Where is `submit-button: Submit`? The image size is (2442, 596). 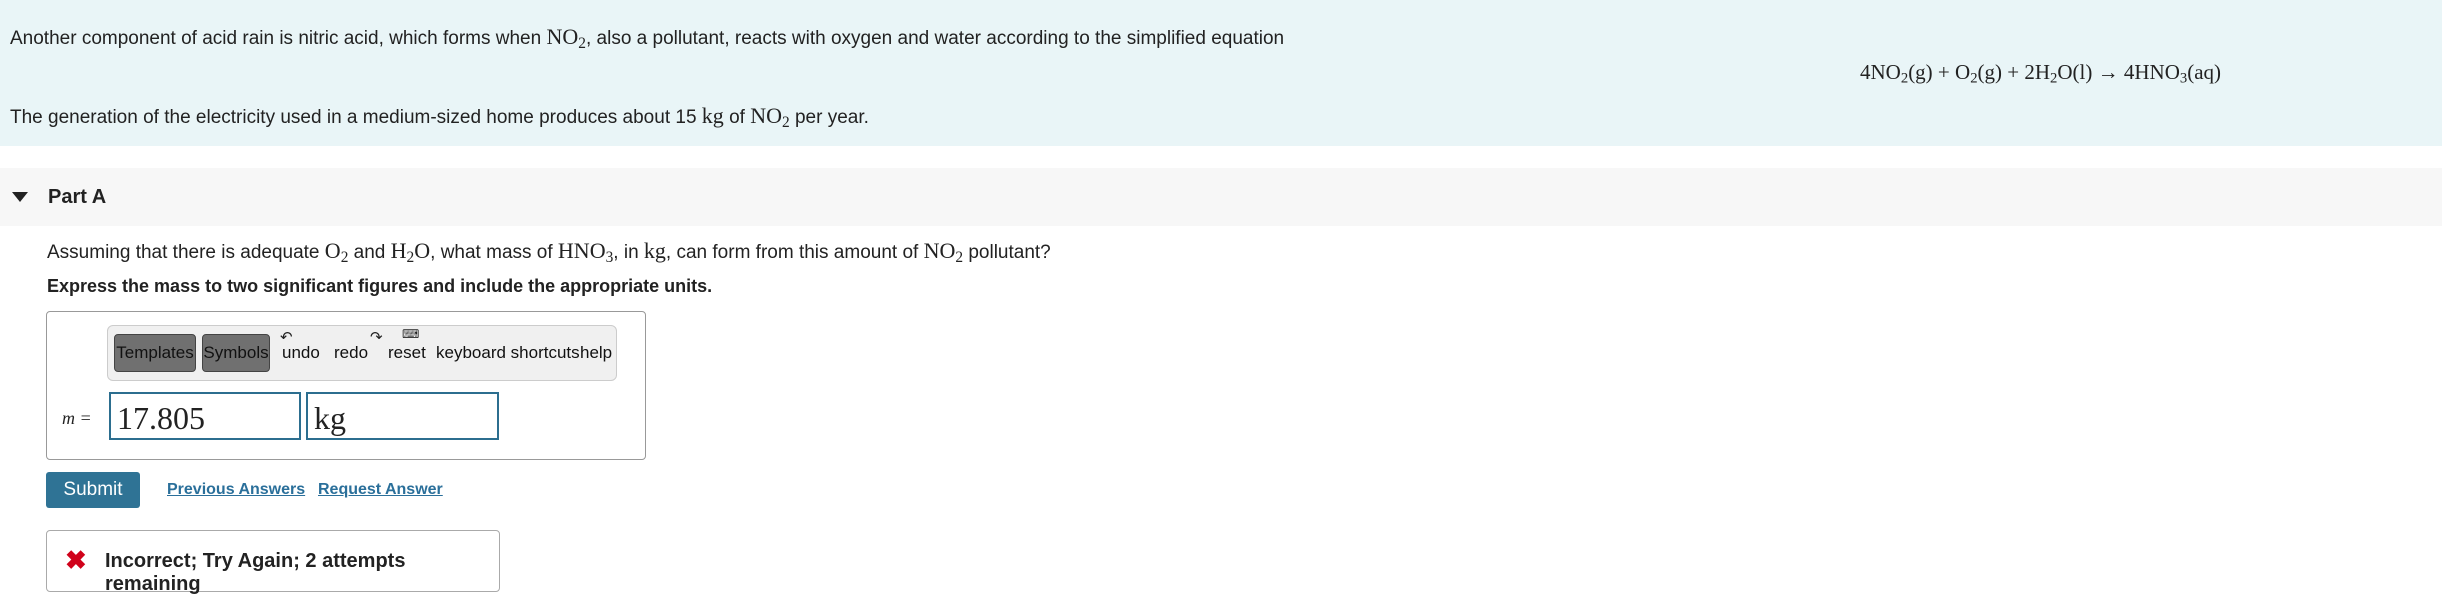
submit-button: Submit is located at coordinates (93, 490).